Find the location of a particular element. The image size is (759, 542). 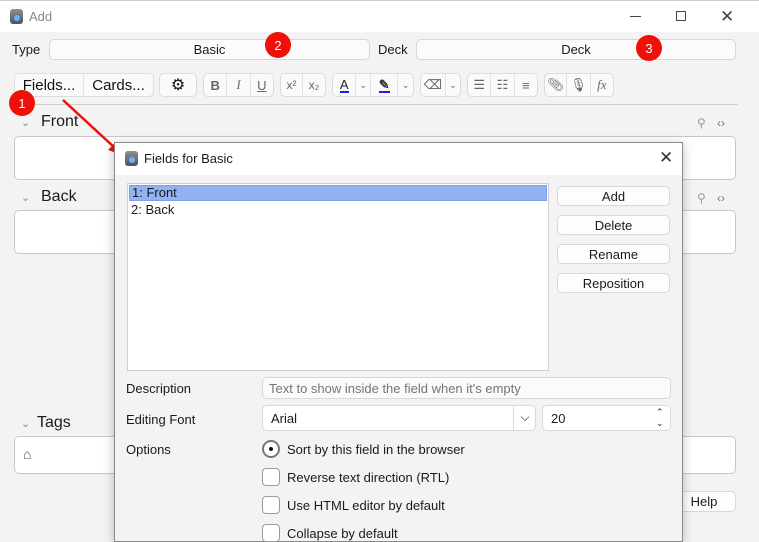

font-size-spinbox: 20 ⌃ ⌄ is located at coordinates (606, 418).